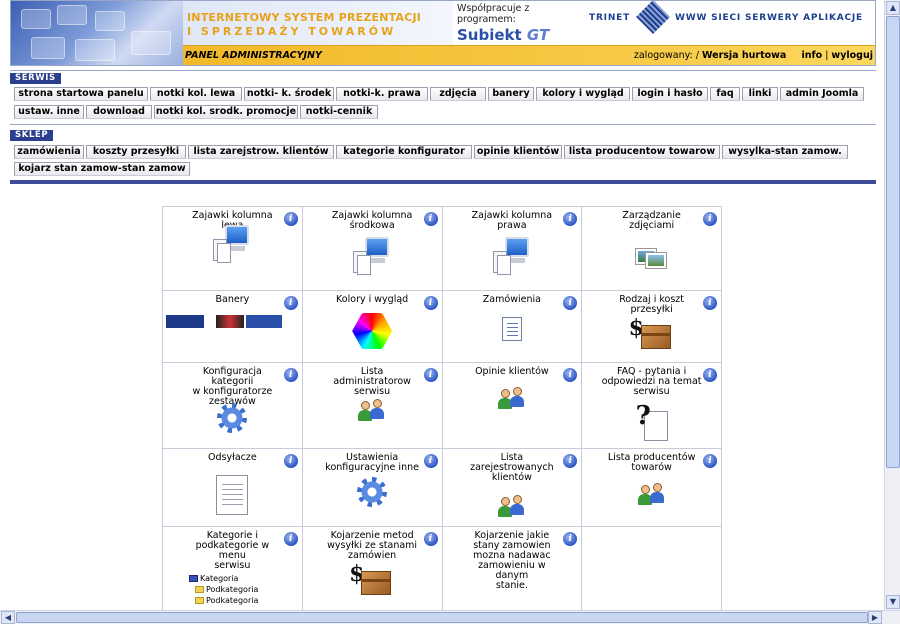 This screenshot has width=900, height=624. Describe the element at coordinates (875, 617) in the screenshot. I see `scroll-right-icon: ▶` at that location.